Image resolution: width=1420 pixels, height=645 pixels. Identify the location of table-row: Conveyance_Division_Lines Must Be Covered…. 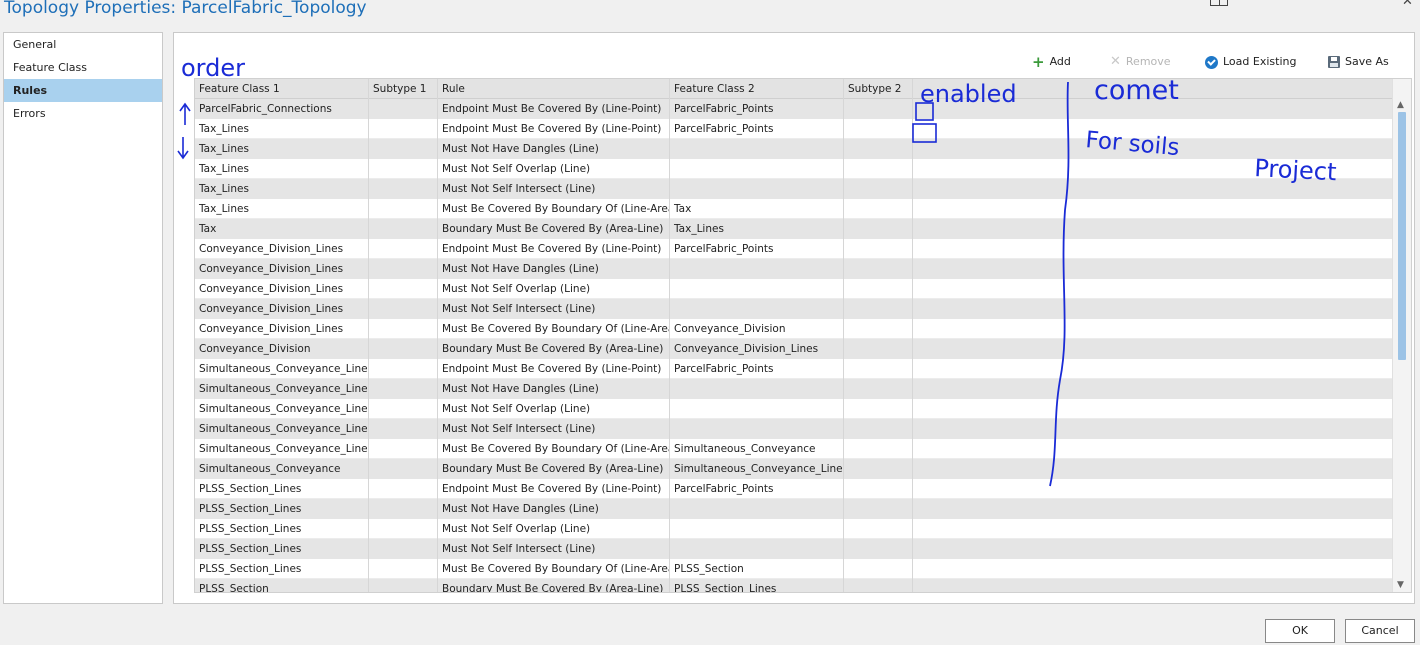
(793, 329).